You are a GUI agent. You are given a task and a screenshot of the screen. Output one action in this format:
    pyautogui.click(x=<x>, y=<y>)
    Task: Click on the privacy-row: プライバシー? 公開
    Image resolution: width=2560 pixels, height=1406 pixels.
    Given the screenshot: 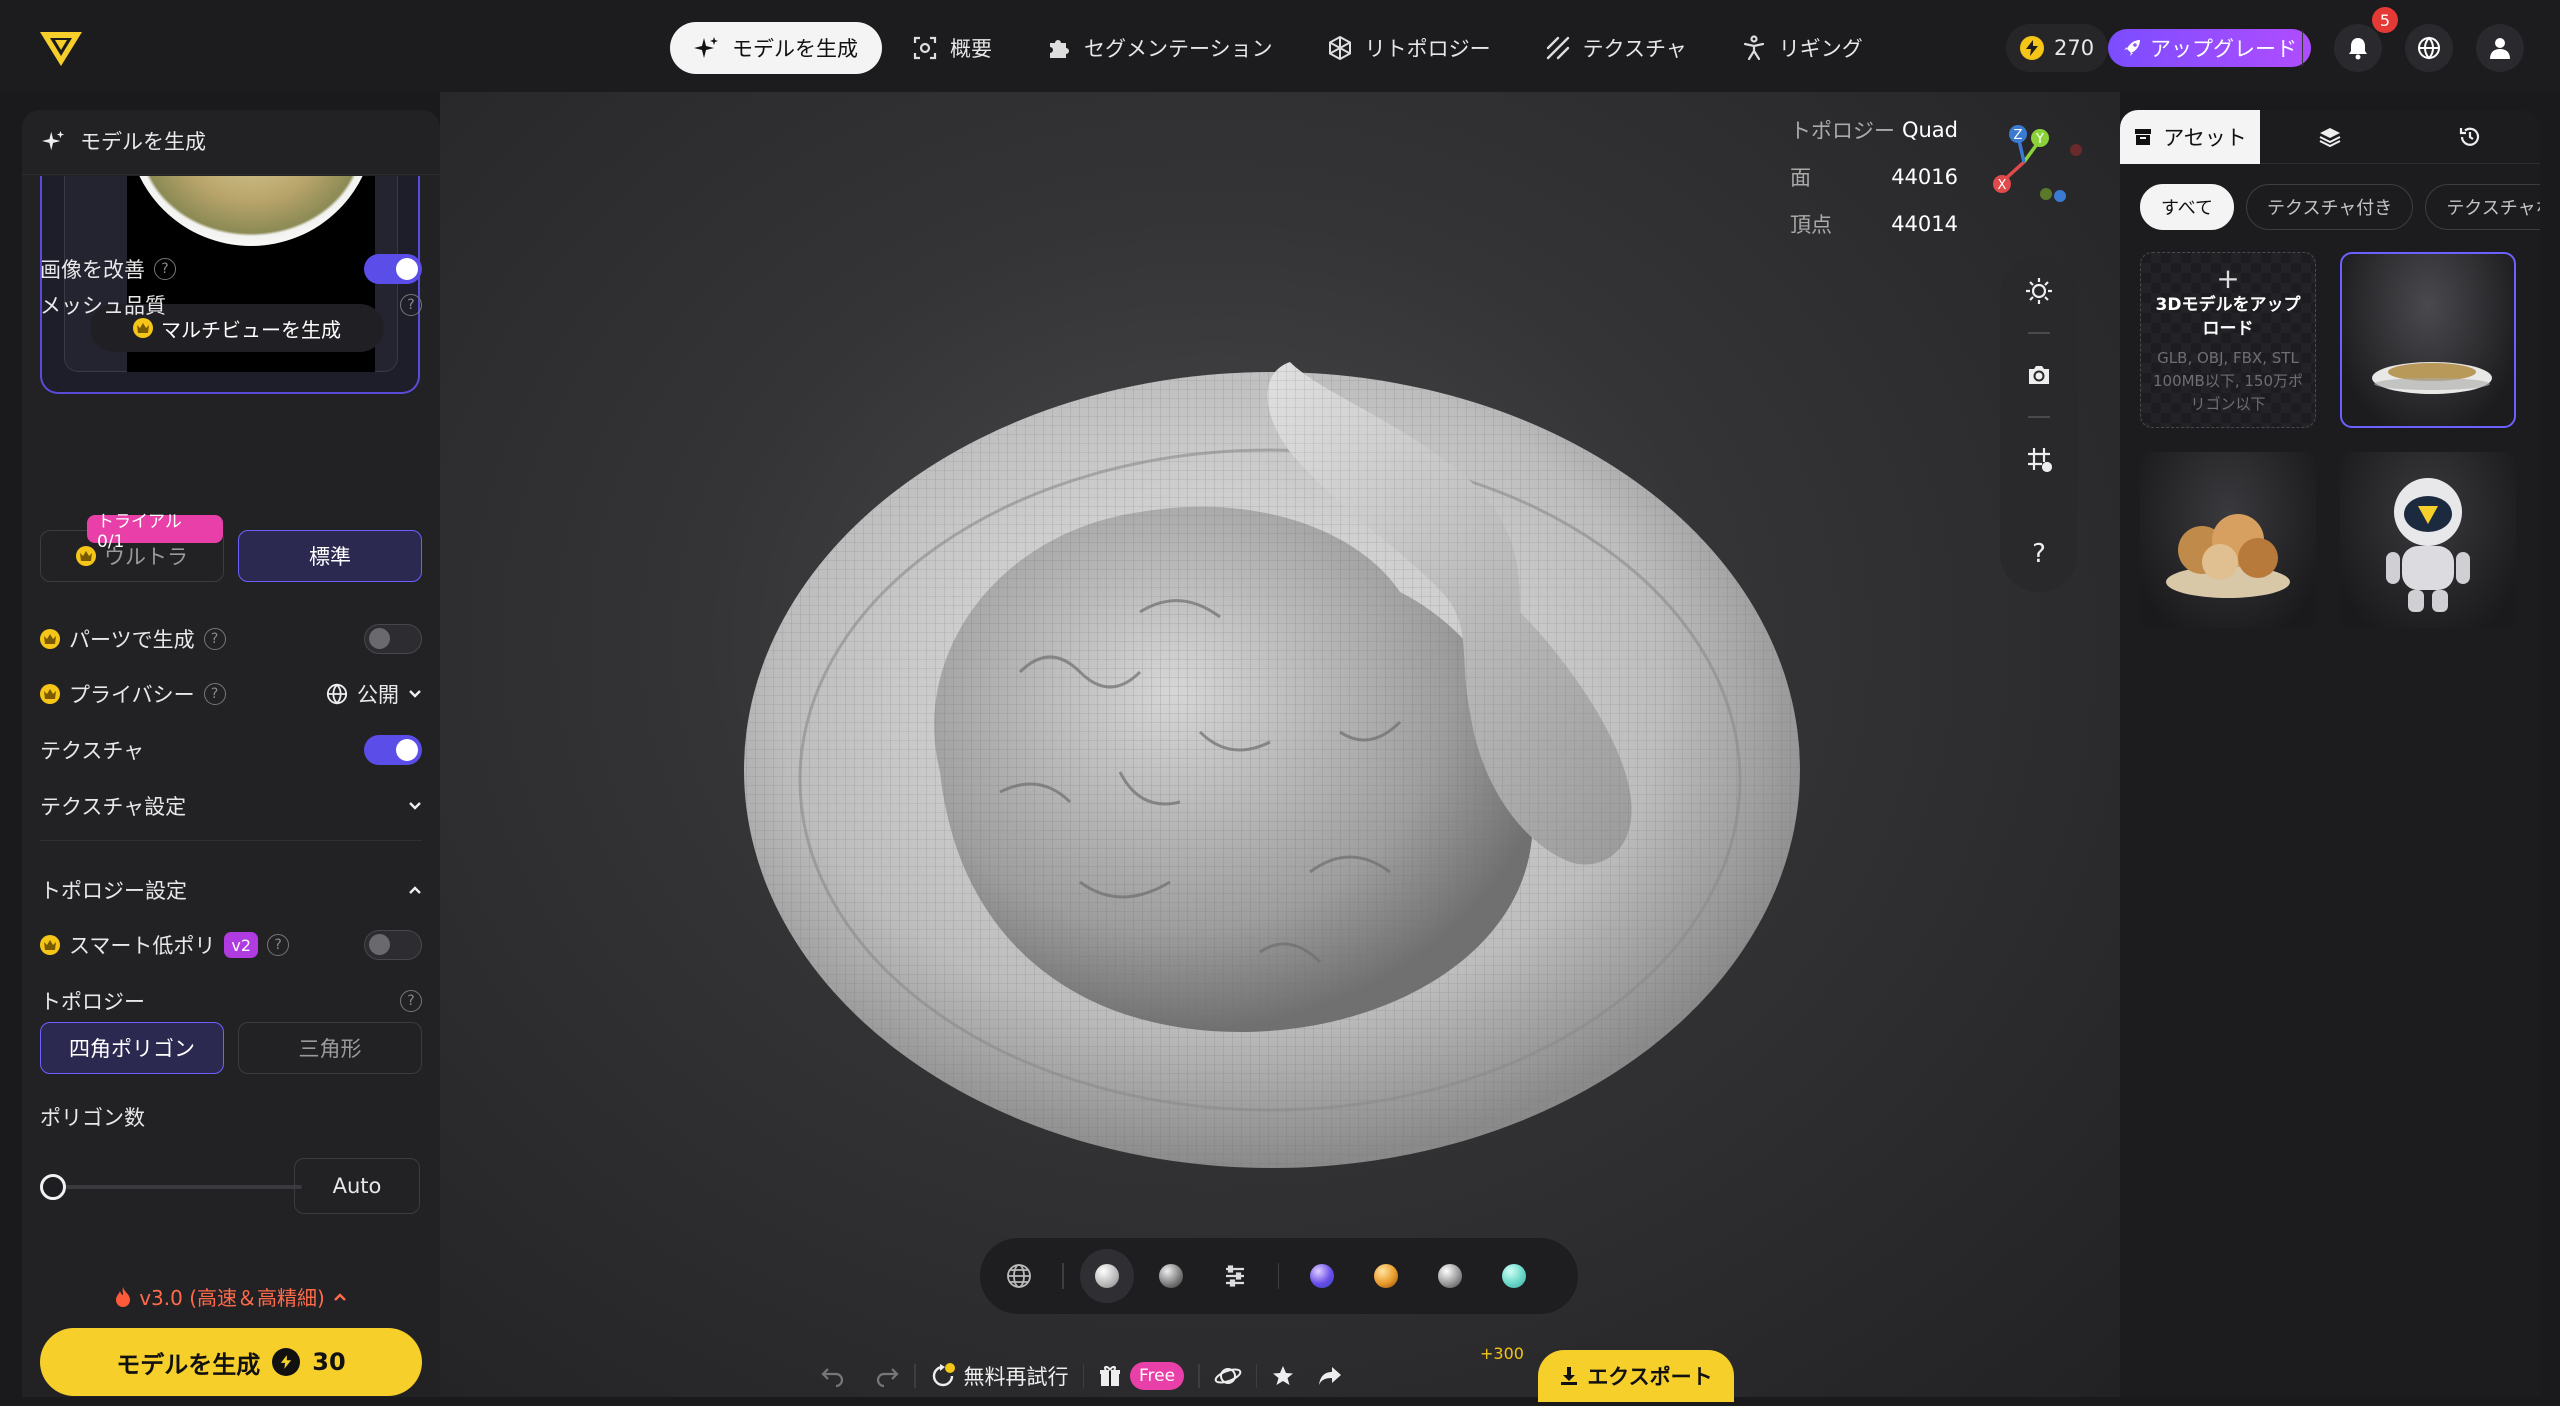 What is the action you would take?
    pyautogui.click(x=231, y=694)
    